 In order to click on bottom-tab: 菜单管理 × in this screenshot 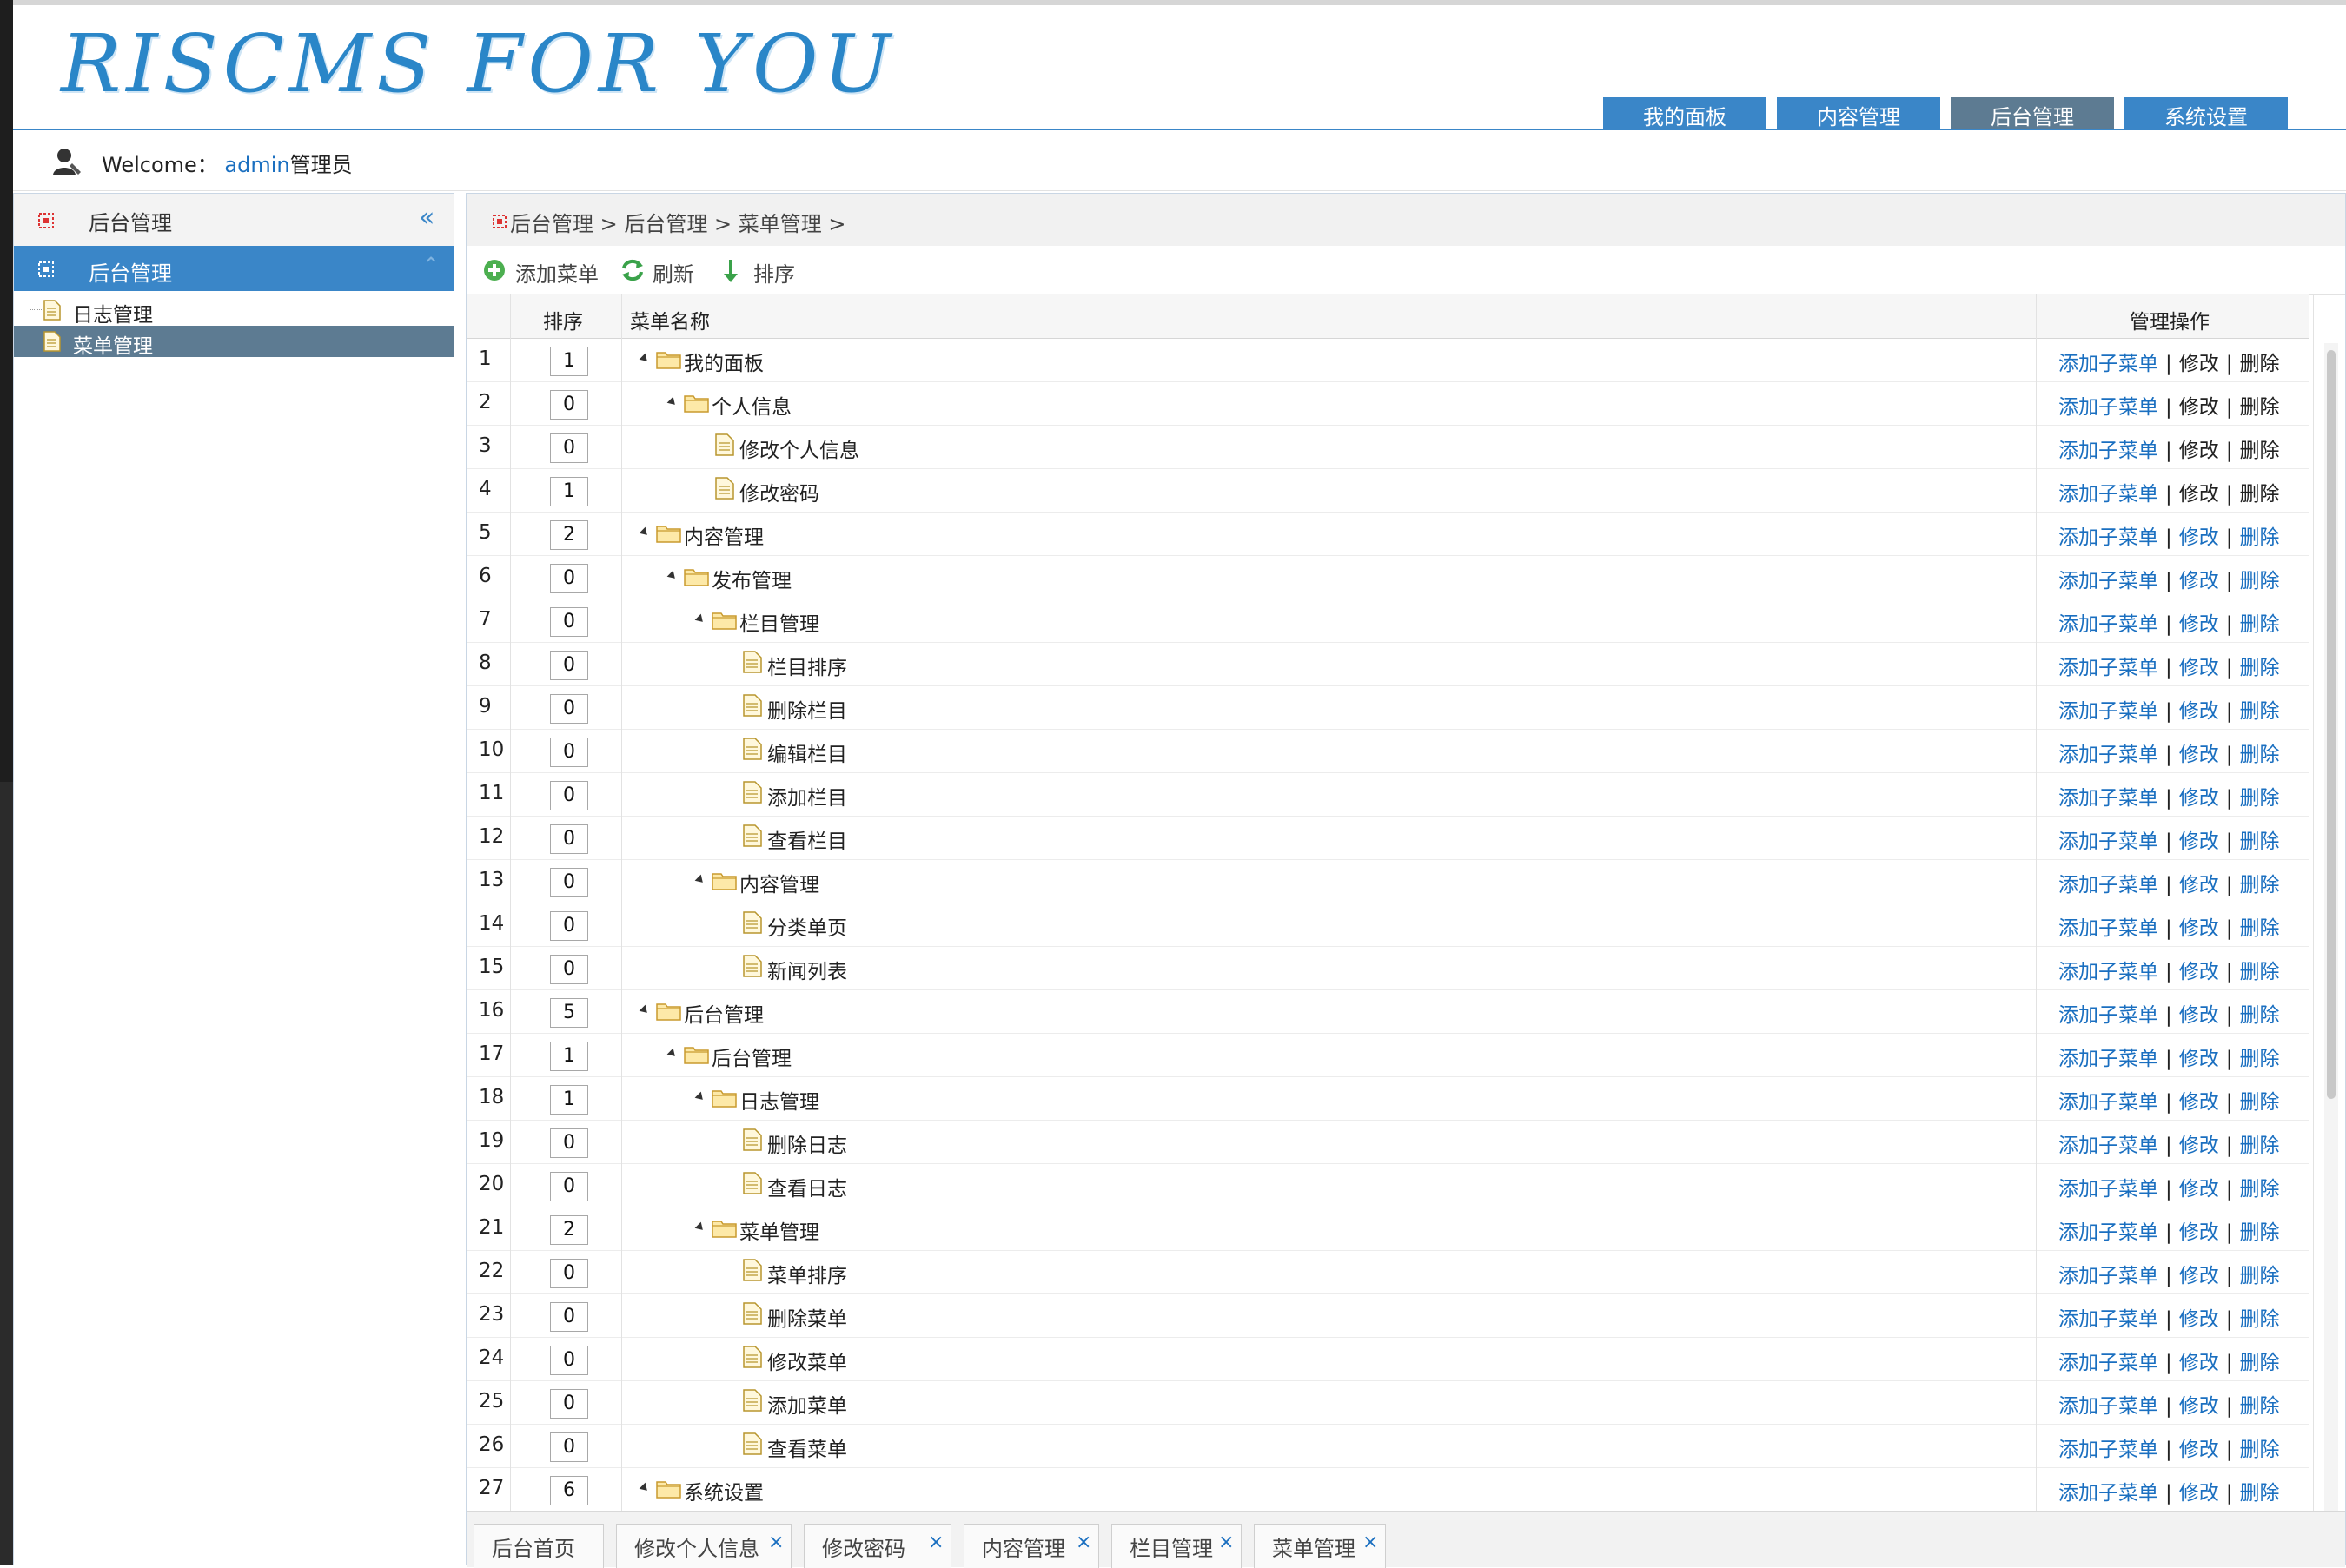, I will do `click(1320, 1546)`.